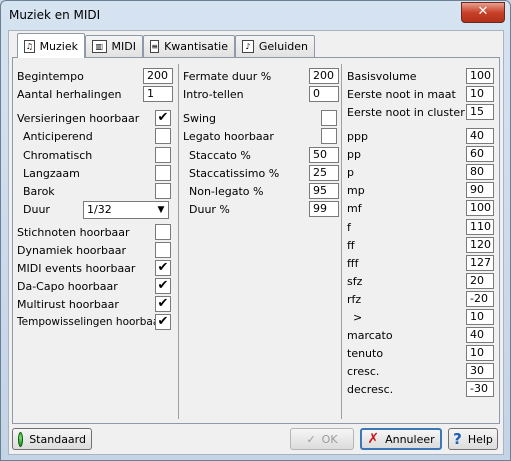  I want to click on anticiperend-checkbox, so click(163, 136).